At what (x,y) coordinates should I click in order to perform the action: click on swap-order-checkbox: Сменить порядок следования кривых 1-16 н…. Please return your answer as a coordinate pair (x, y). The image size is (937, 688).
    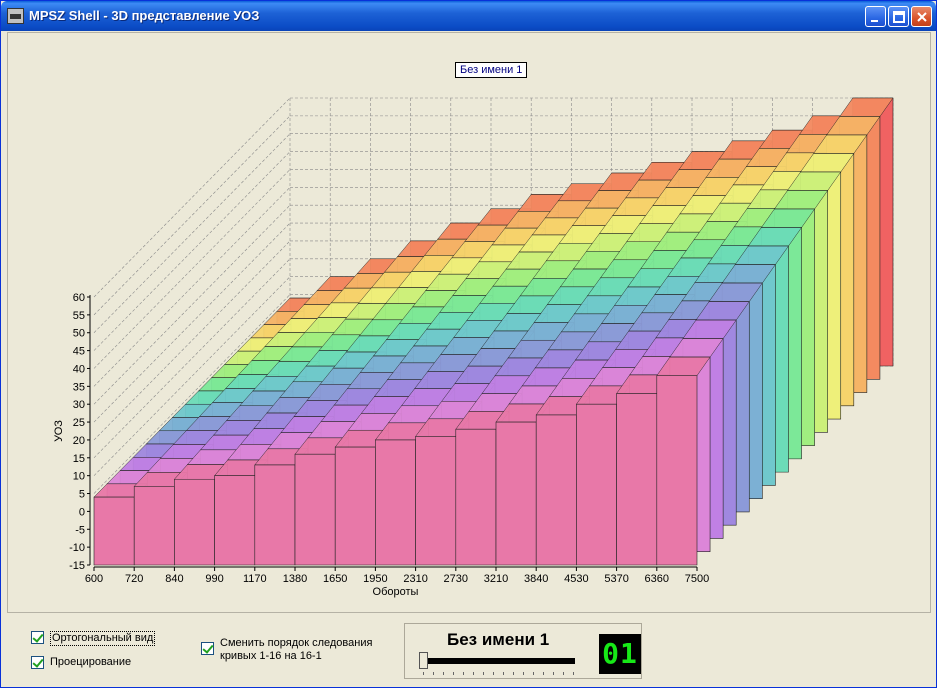
    Looking at the image, I should click on (286, 650).